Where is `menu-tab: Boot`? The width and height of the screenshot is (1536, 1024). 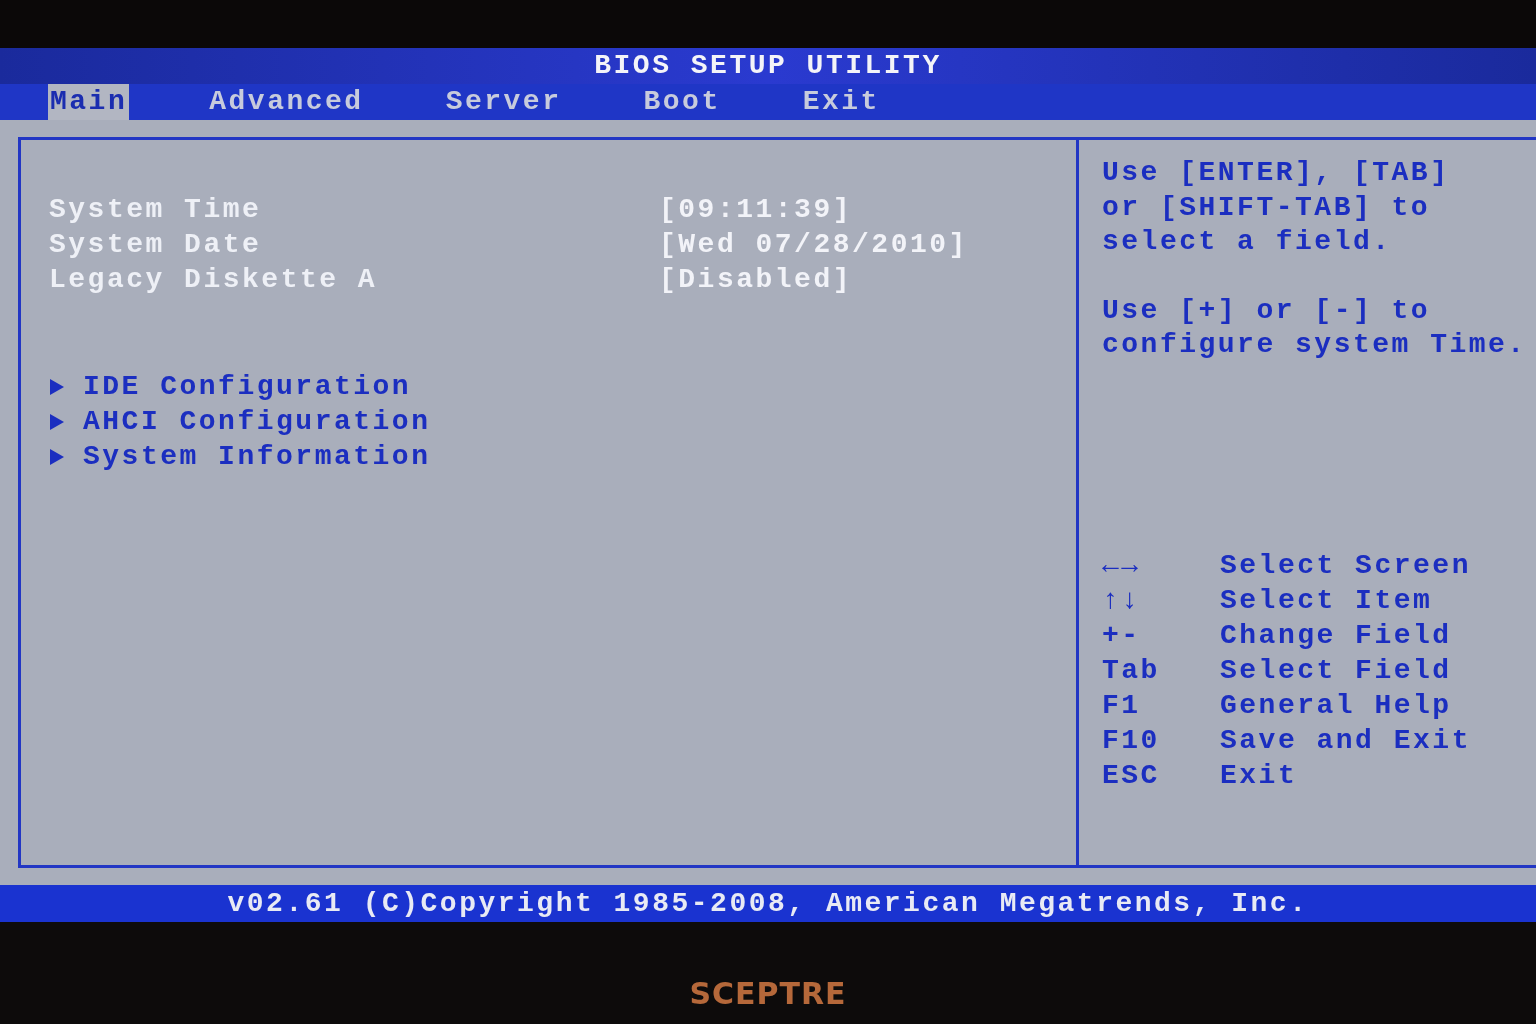
menu-tab: Boot is located at coordinates (682, 102).